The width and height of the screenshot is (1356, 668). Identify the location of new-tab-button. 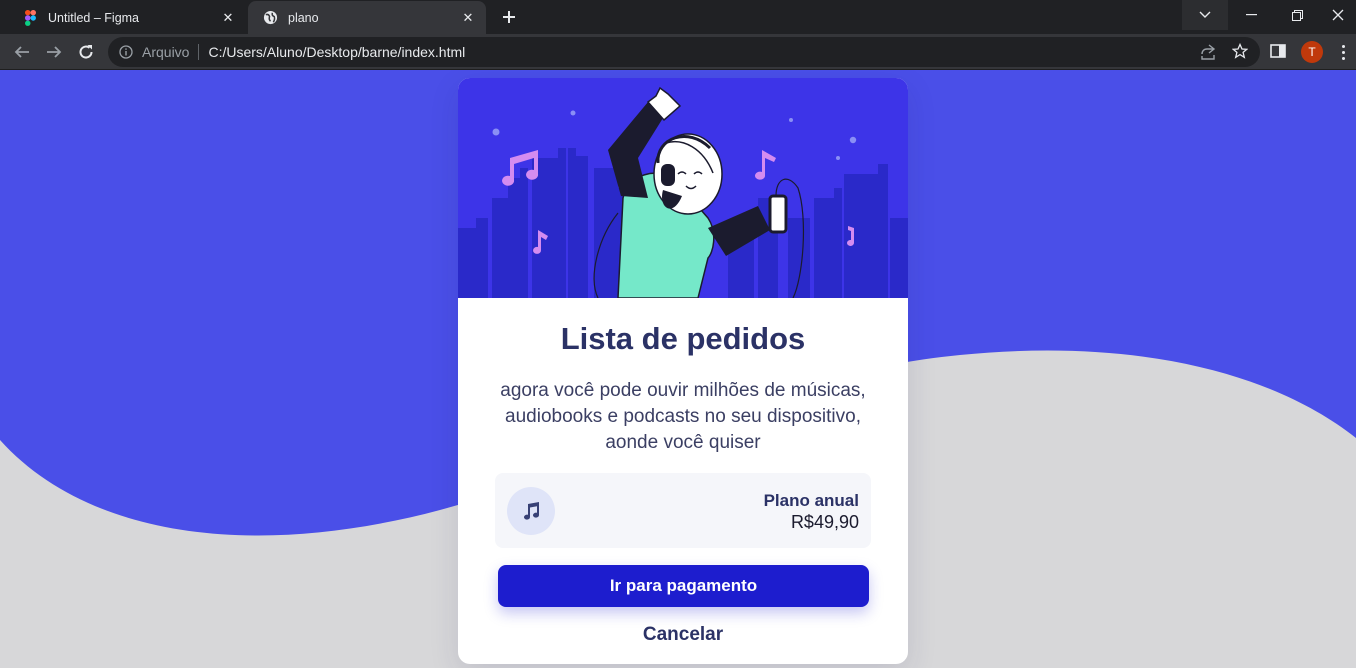
(509, 17).